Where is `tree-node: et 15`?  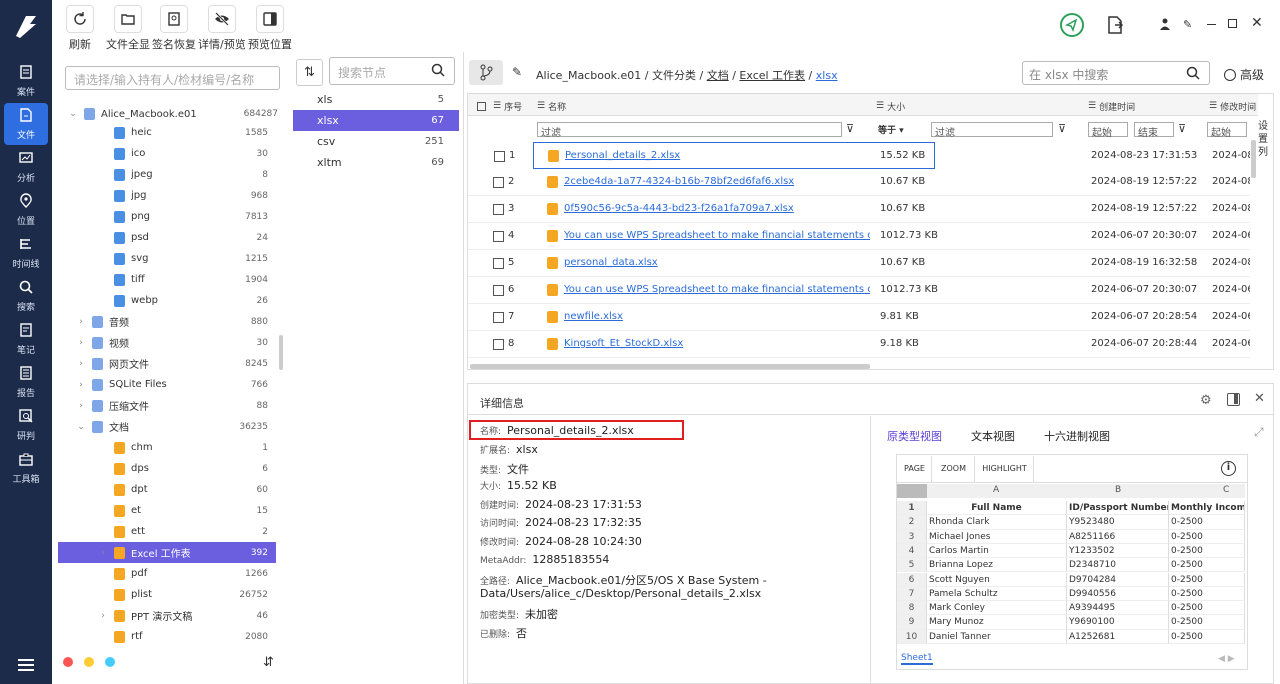
tree-node: et 15 is located at coordinates (167, 510).